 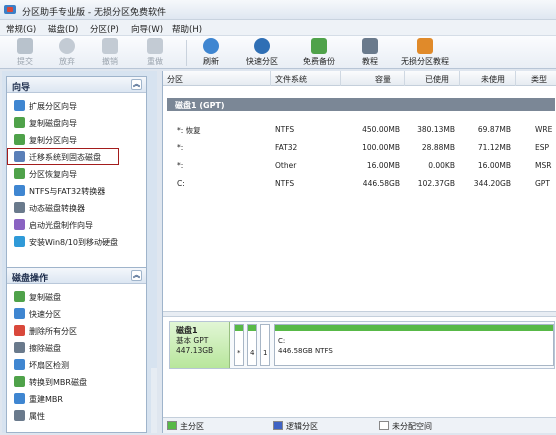 I want to click on legend-label: 逻辑分区, so click(x=302, y=426).